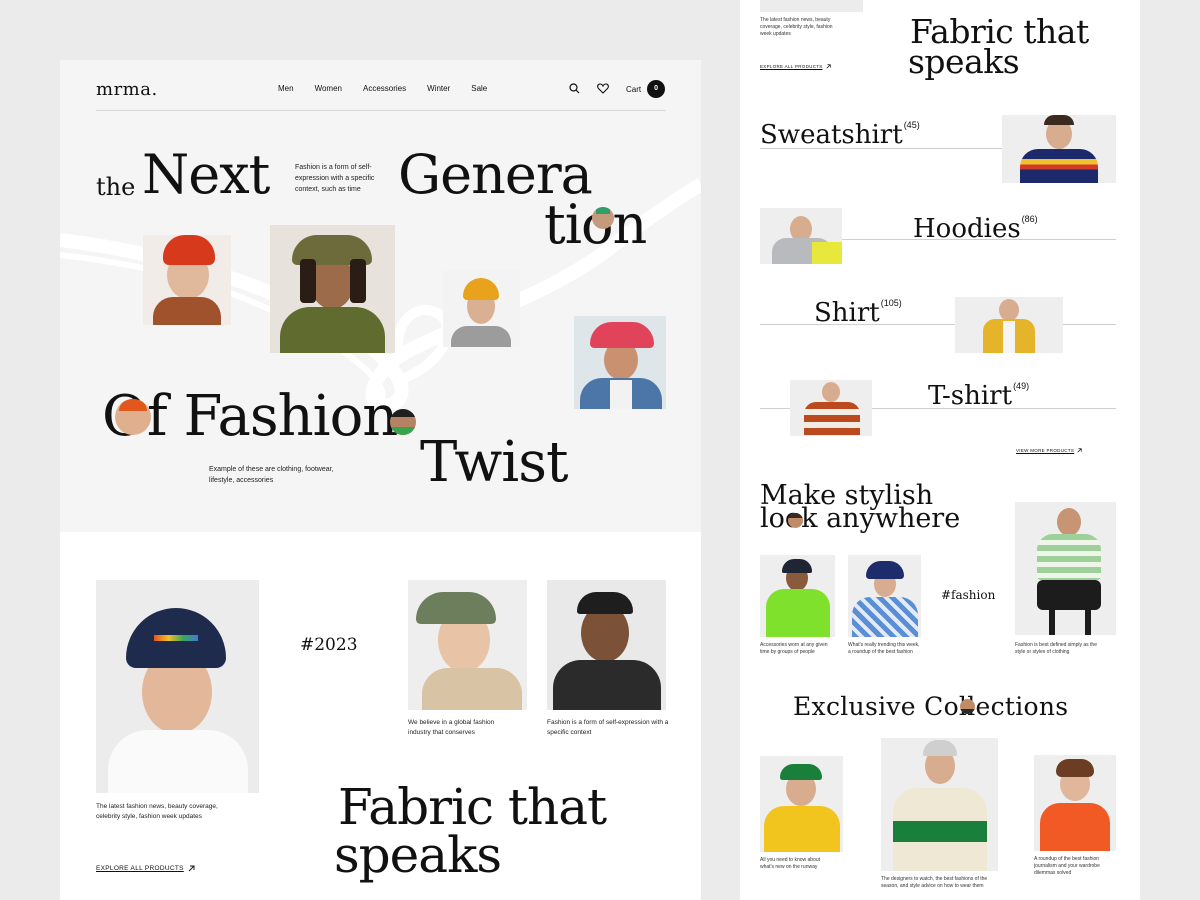 The width and height of the screenshot is (1200, 900). What do you see at coordinates (797, 596) in the screenshot?
I see `photo-green-jacket` at bounding box center [797, 596].